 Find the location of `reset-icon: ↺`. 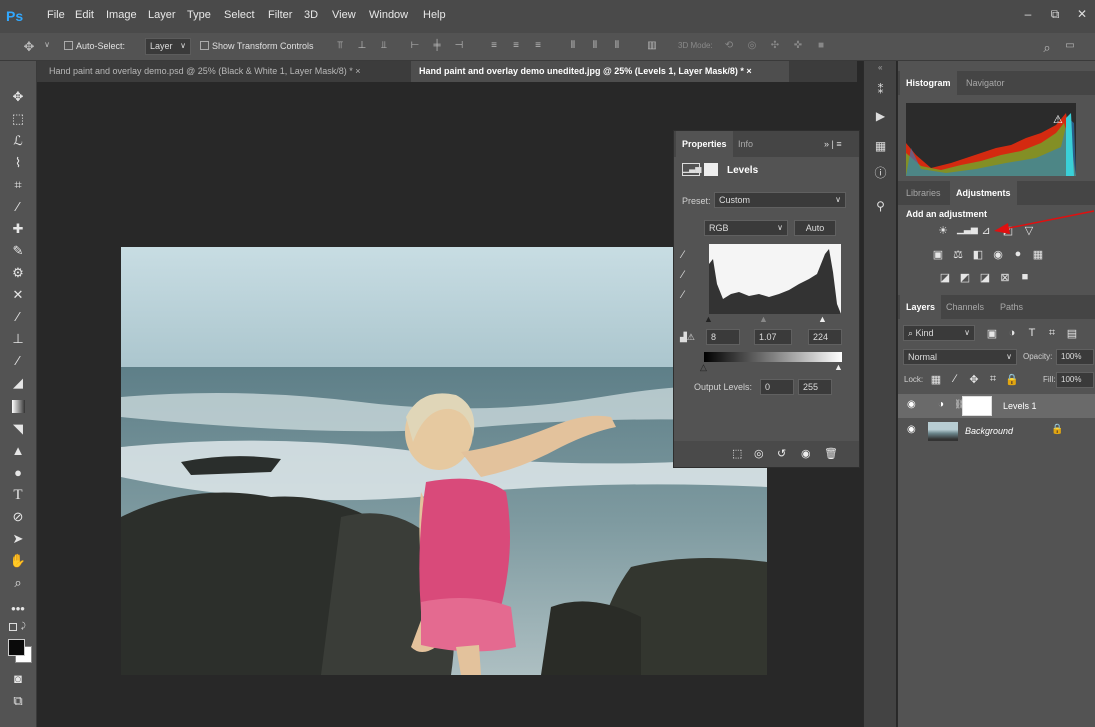

reset-icon: ↺ is located at coordinates (781, 453).